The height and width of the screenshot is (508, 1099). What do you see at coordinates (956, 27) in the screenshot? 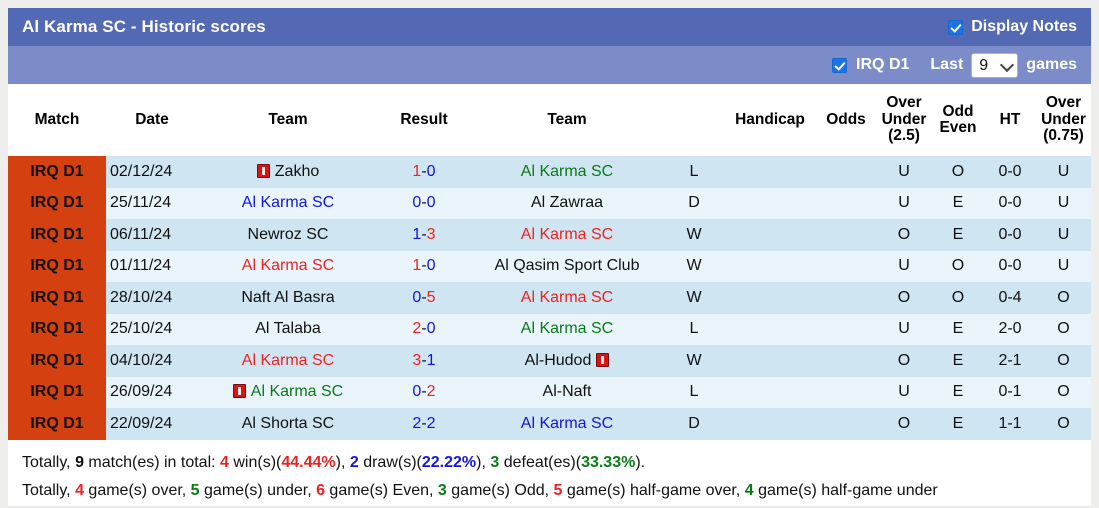
I see `display-notes-checkbox` at bounding box center [956, 27].